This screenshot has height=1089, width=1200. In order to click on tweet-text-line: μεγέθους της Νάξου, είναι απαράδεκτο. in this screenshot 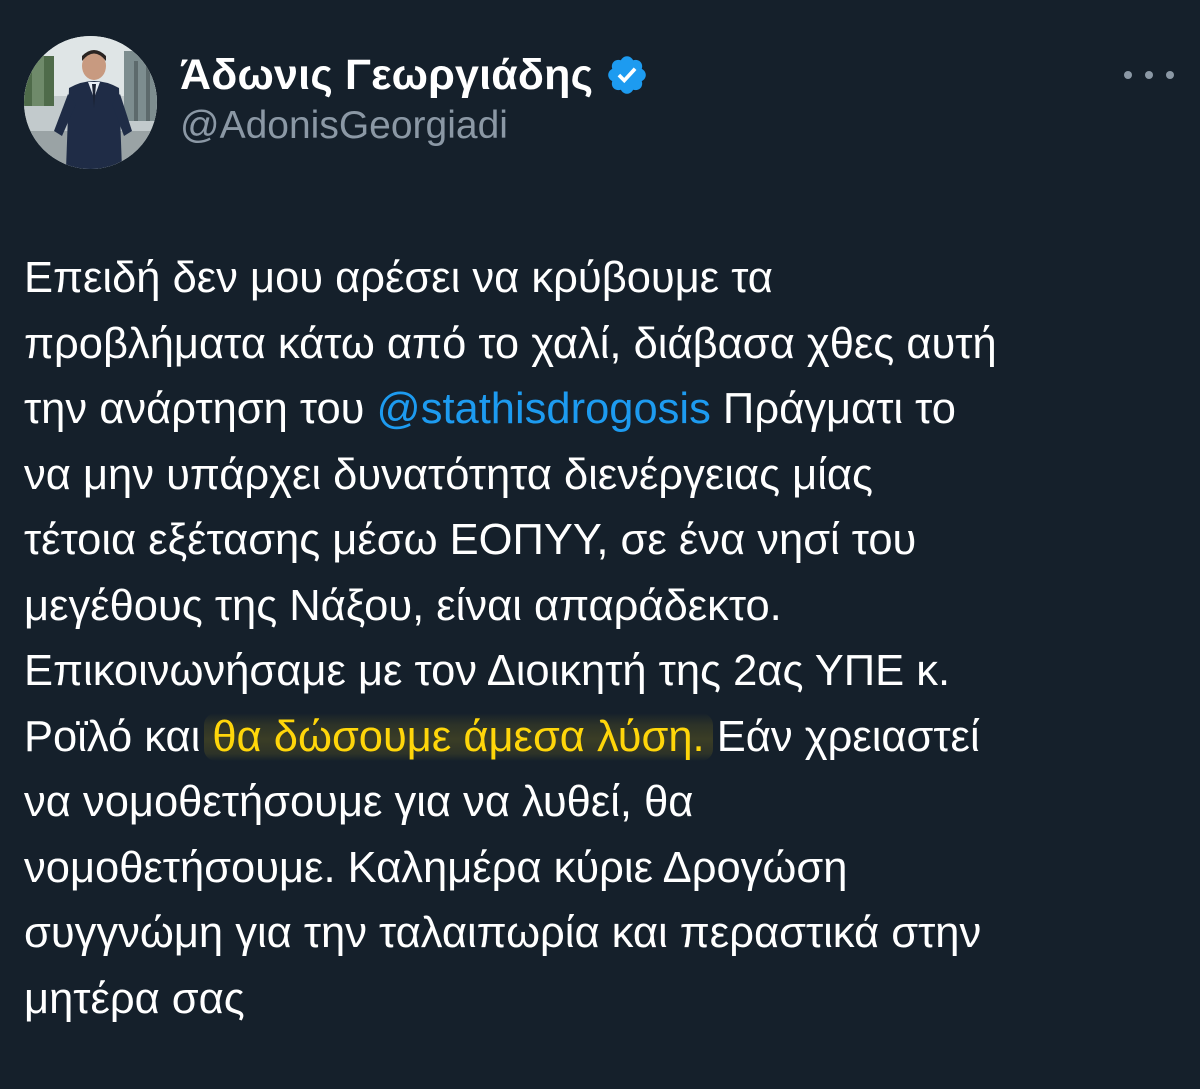, I will do `click(599, 607)`.